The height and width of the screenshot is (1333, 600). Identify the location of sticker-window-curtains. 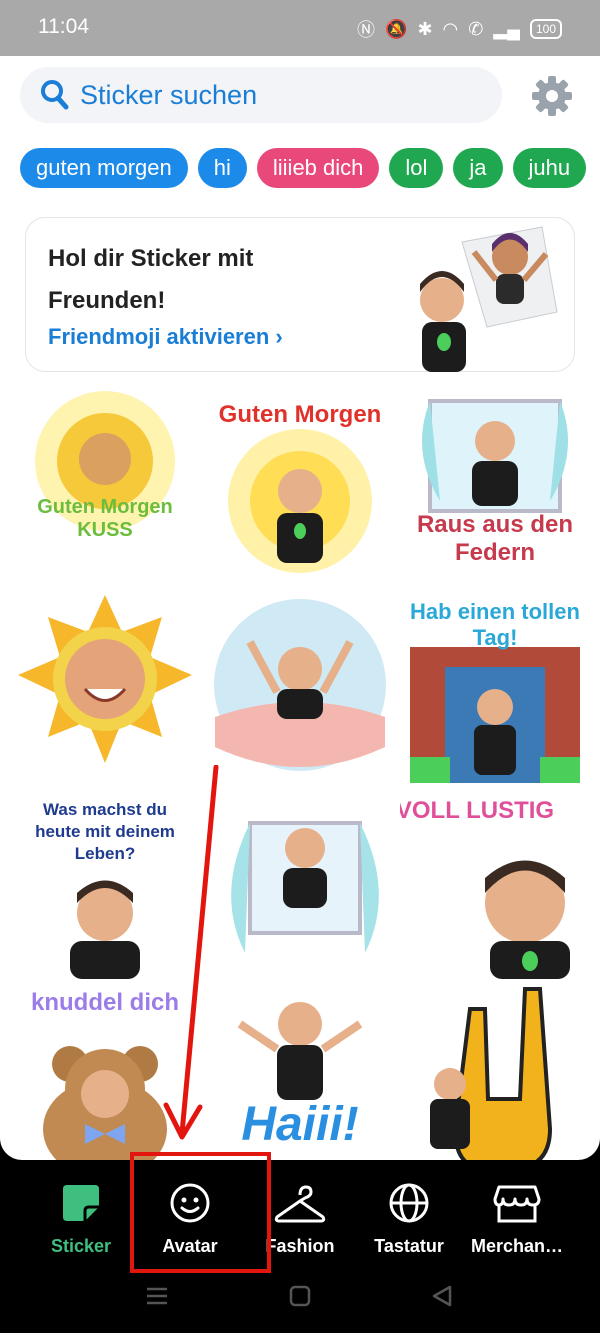
(300, 881).